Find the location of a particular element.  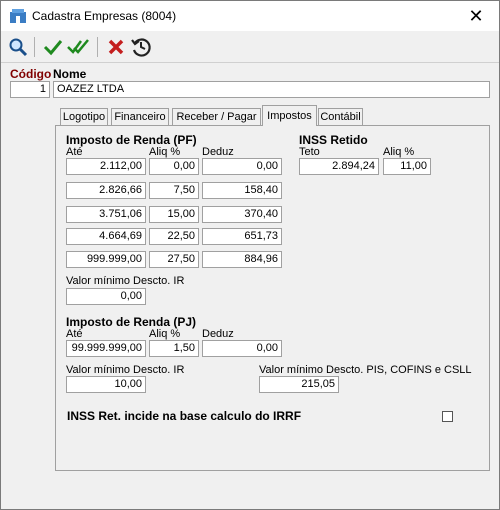

toolbar-divider is located at coordinates (250, 62).